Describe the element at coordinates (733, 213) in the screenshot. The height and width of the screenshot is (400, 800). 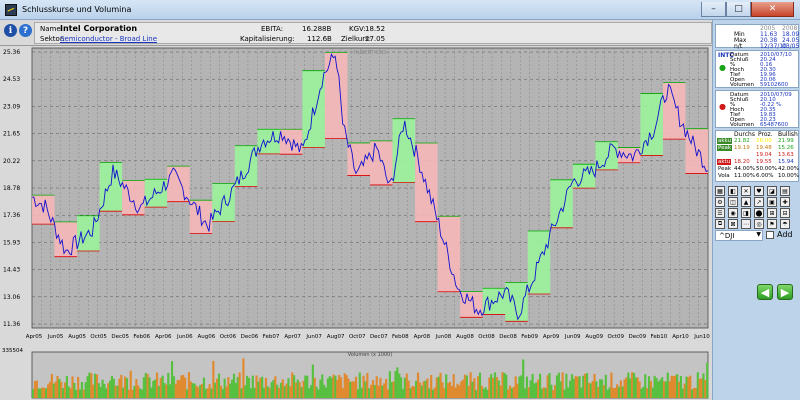
I see `target-icon: ◉` at that location.